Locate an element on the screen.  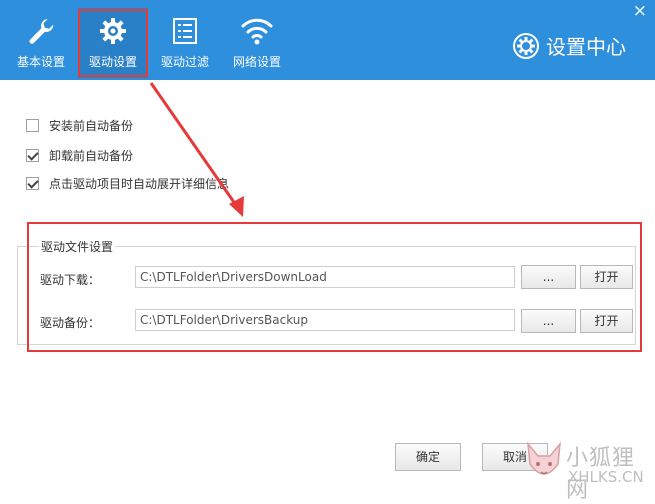
nav-label: 网络设置 is located at coordinates (256, 62).